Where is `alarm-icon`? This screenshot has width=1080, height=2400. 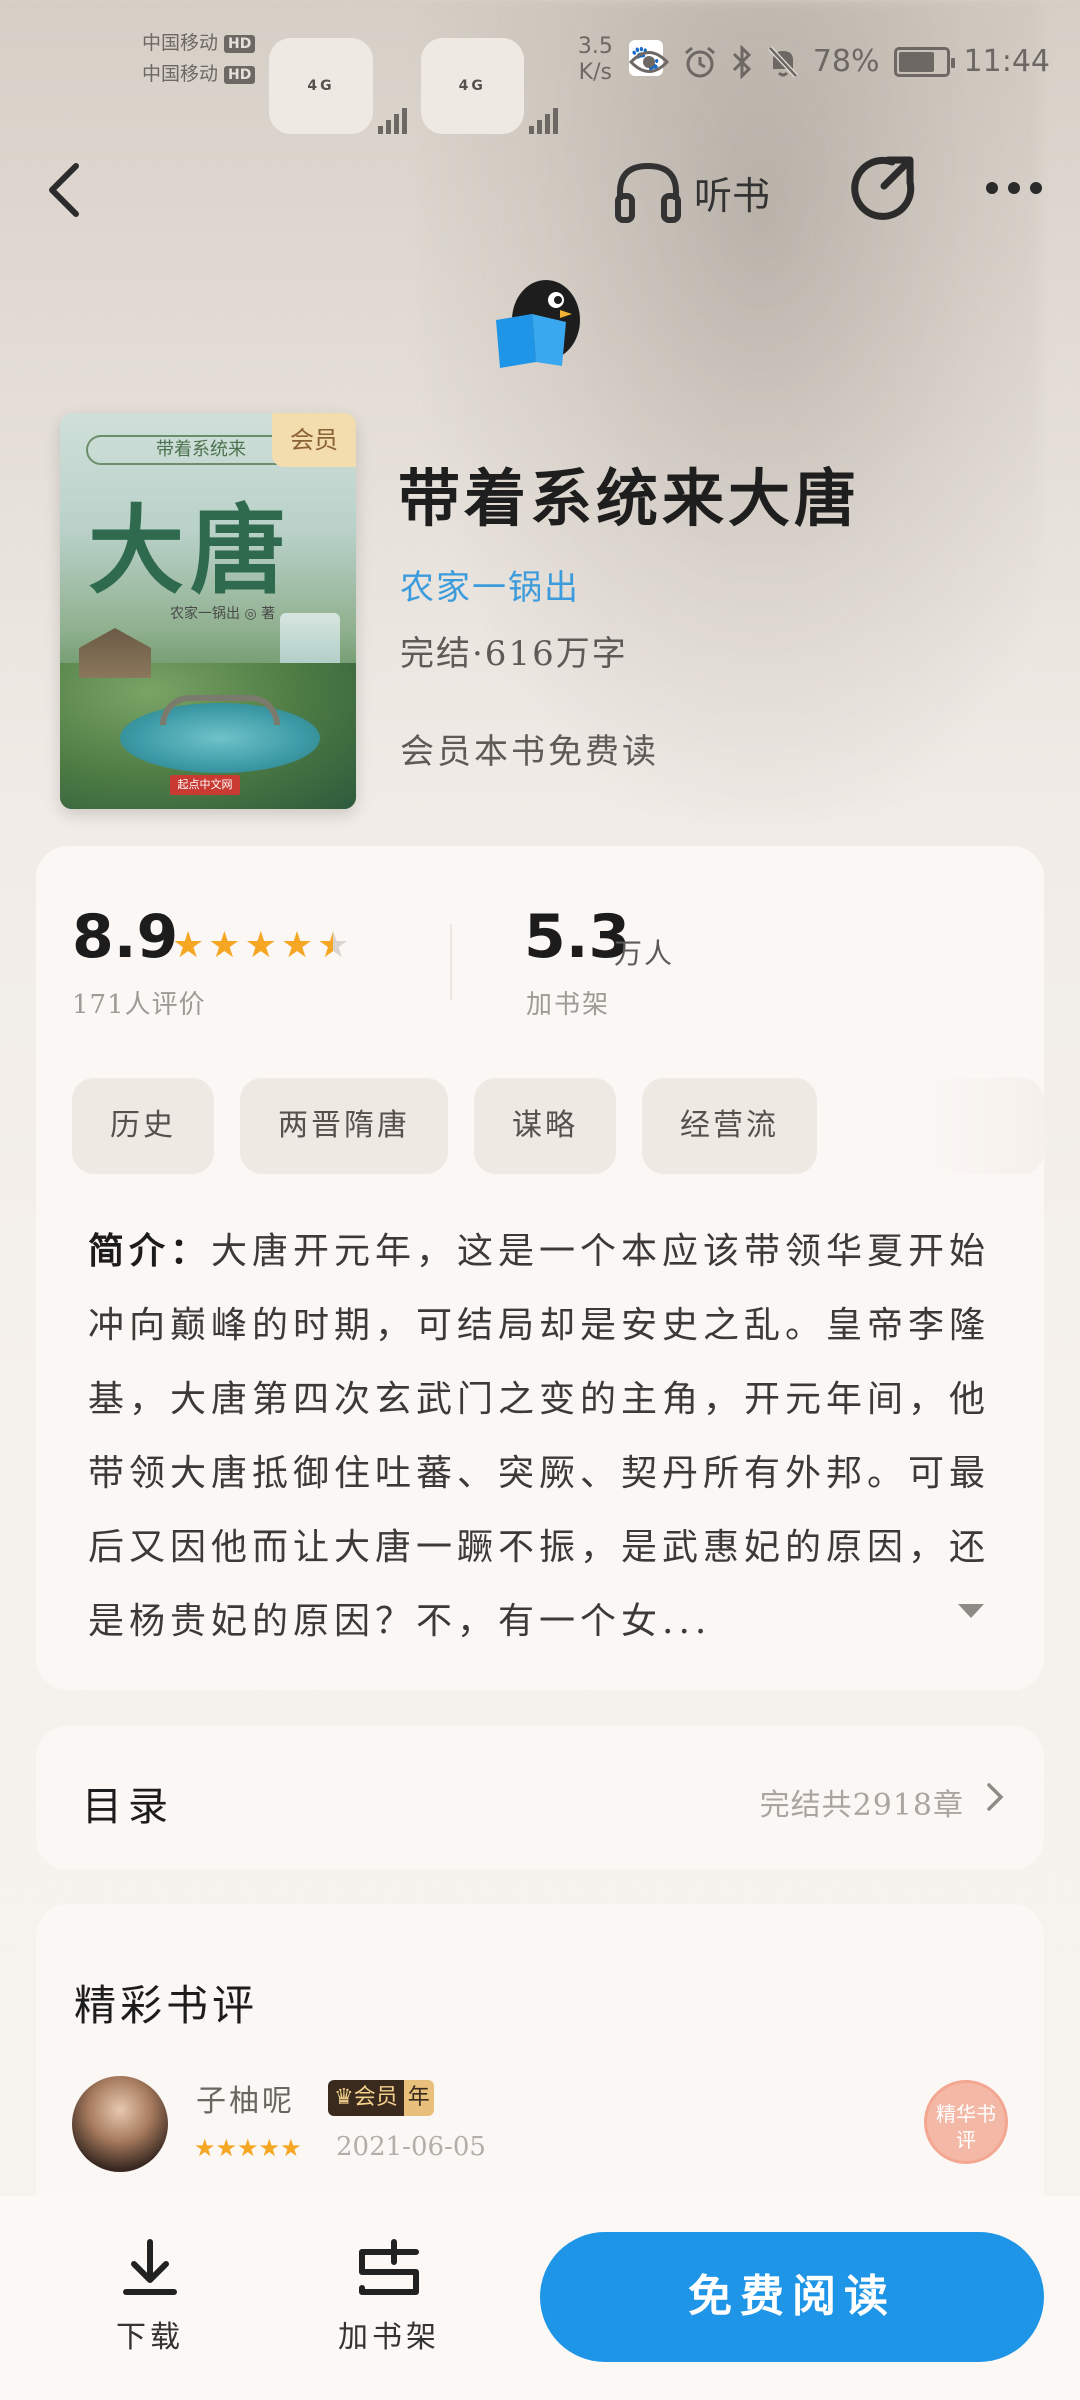 alarm-icon is located at coordinates (699, 61).